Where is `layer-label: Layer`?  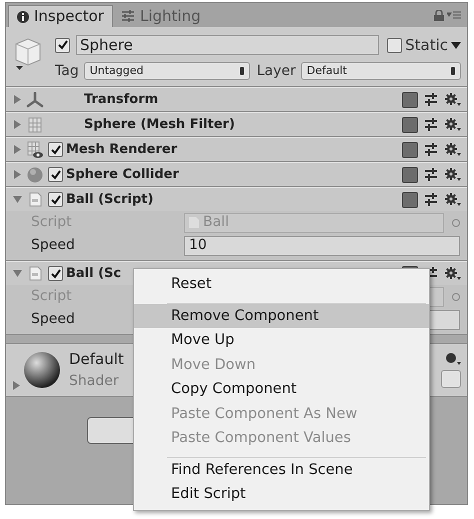 layer-label: Layer is located at coordinates (276, 71).